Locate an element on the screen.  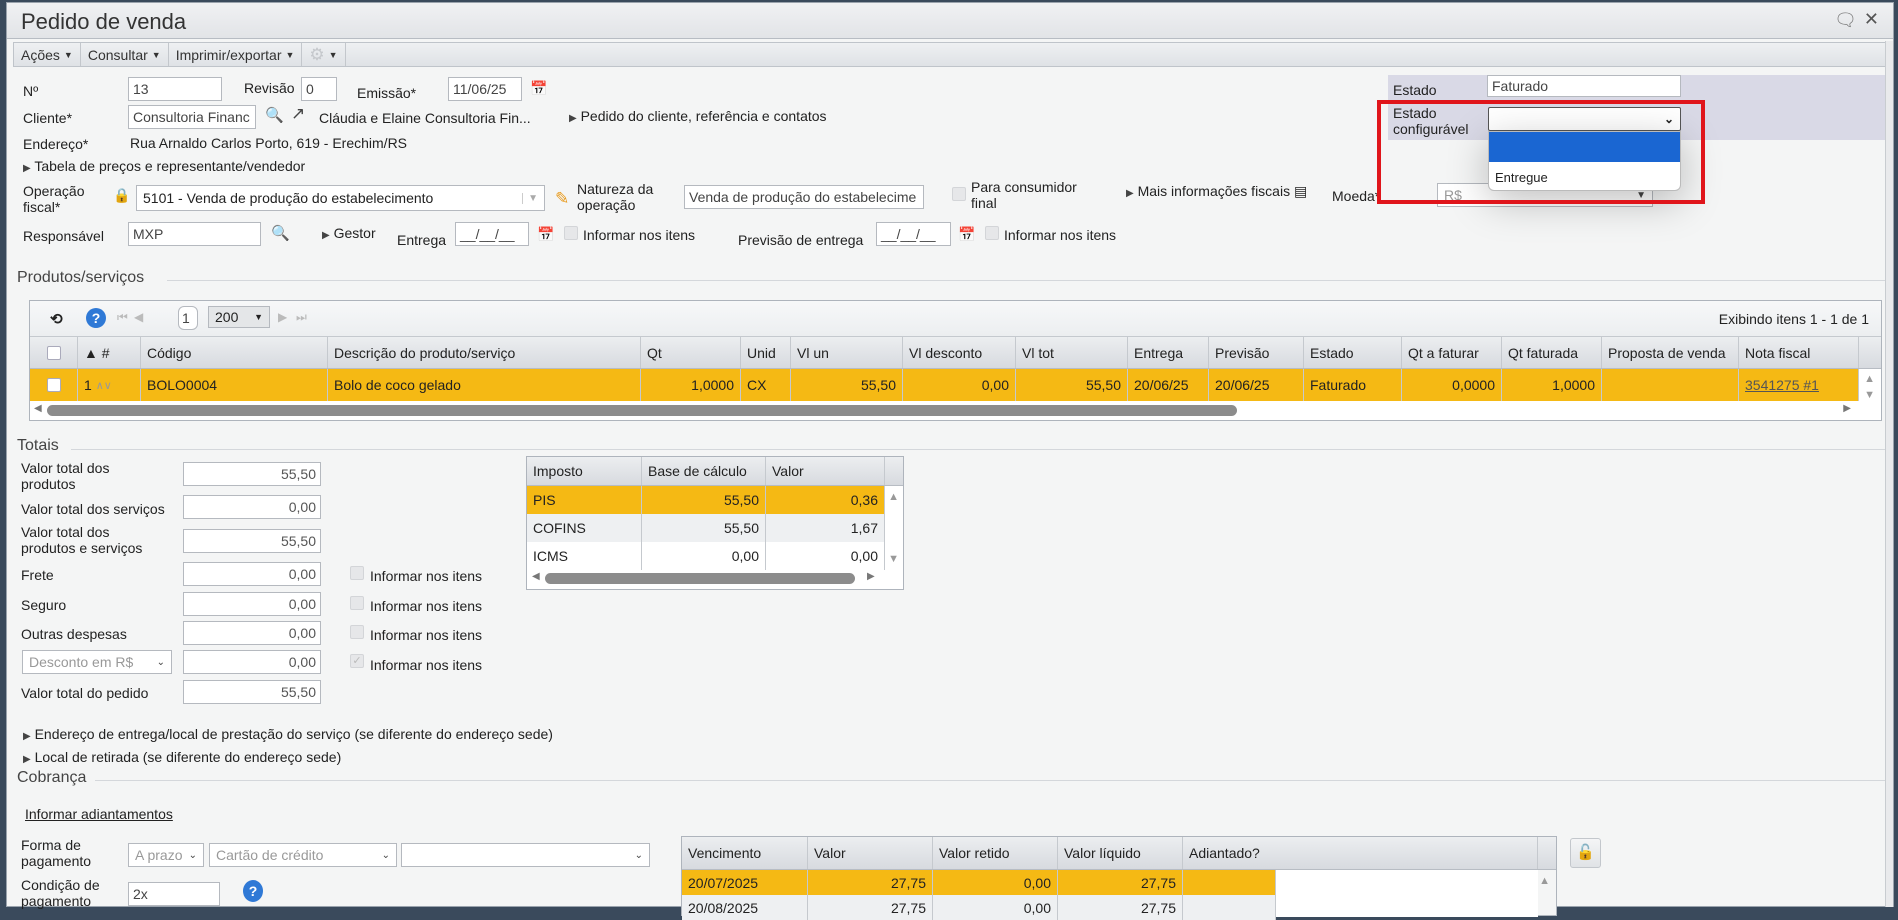
previsao-input: __/__/__ is located at coordinates (913, 234).